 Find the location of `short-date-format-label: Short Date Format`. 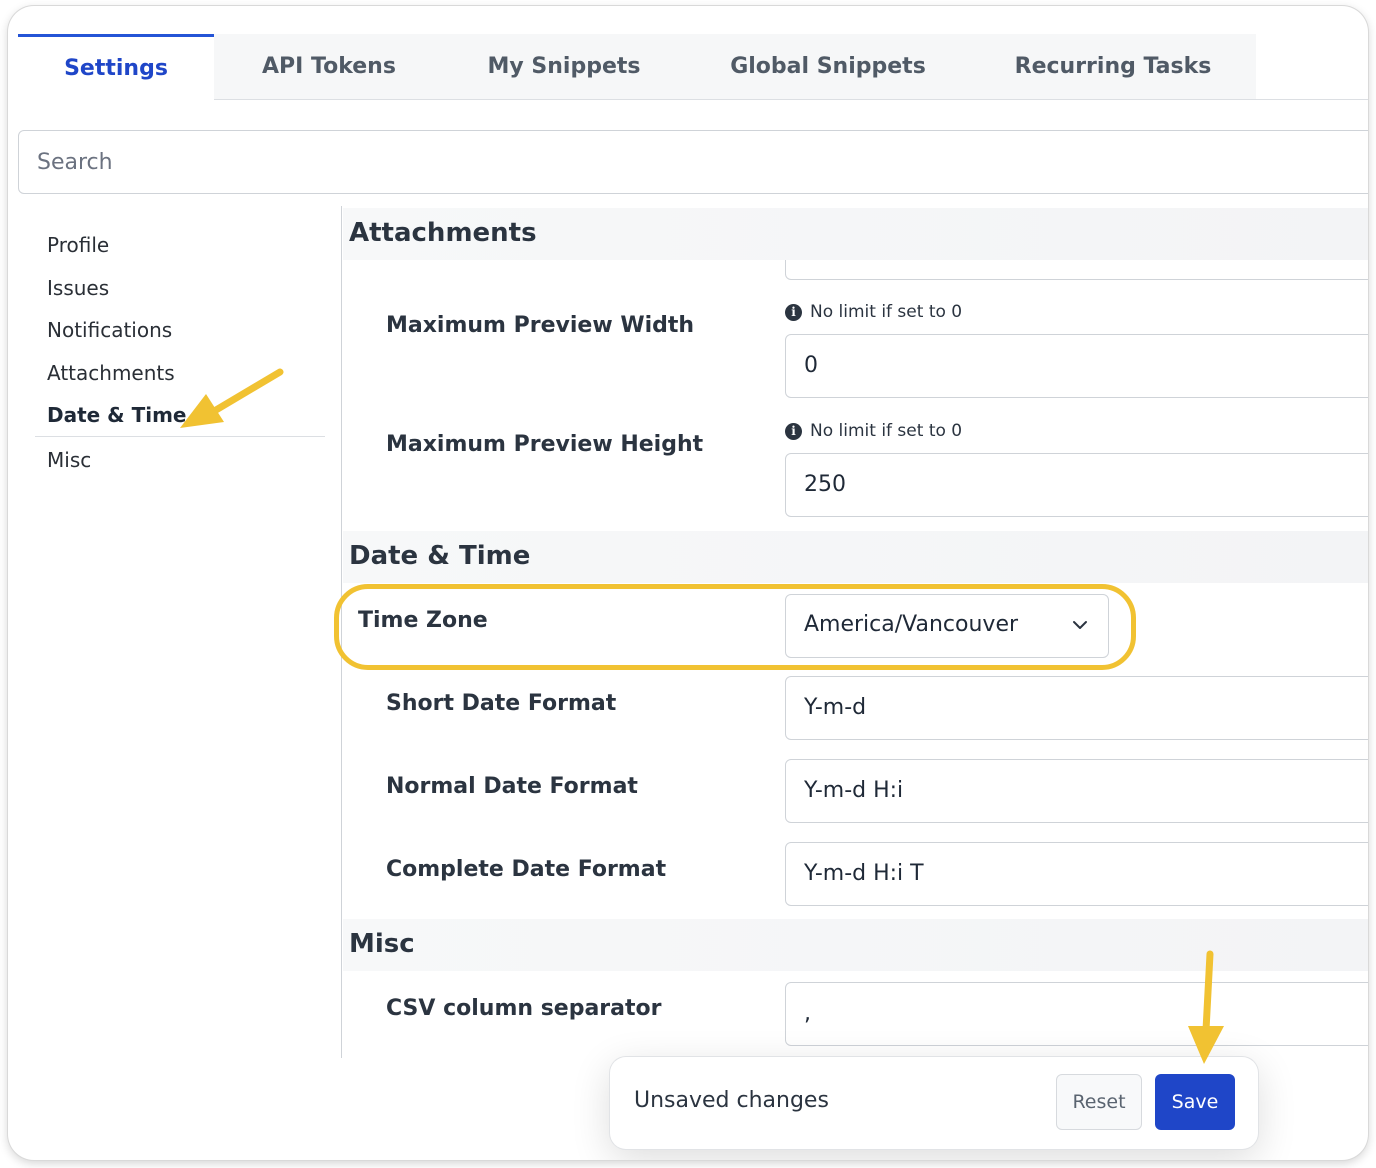

short-date-format-label: Short Date Format is located at coordinates (501, 703).